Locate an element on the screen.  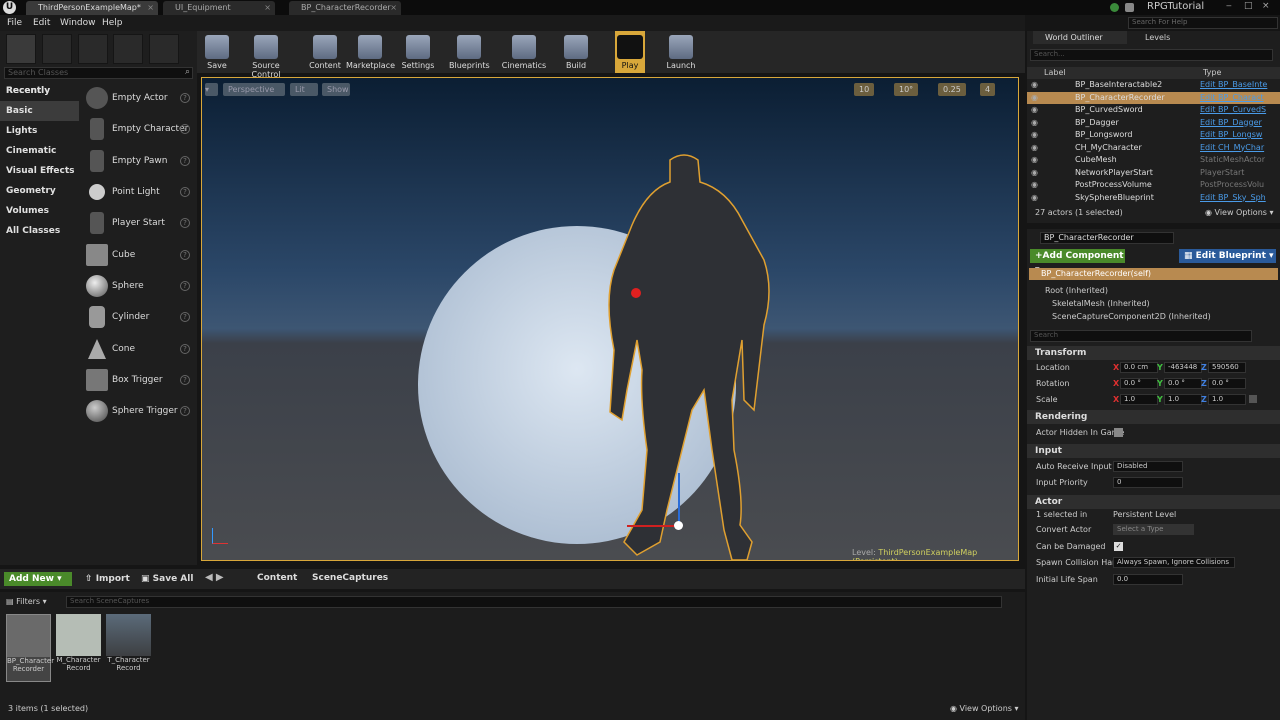
location-x-input: 0.0 cm is located at coordinates (1139, 367).